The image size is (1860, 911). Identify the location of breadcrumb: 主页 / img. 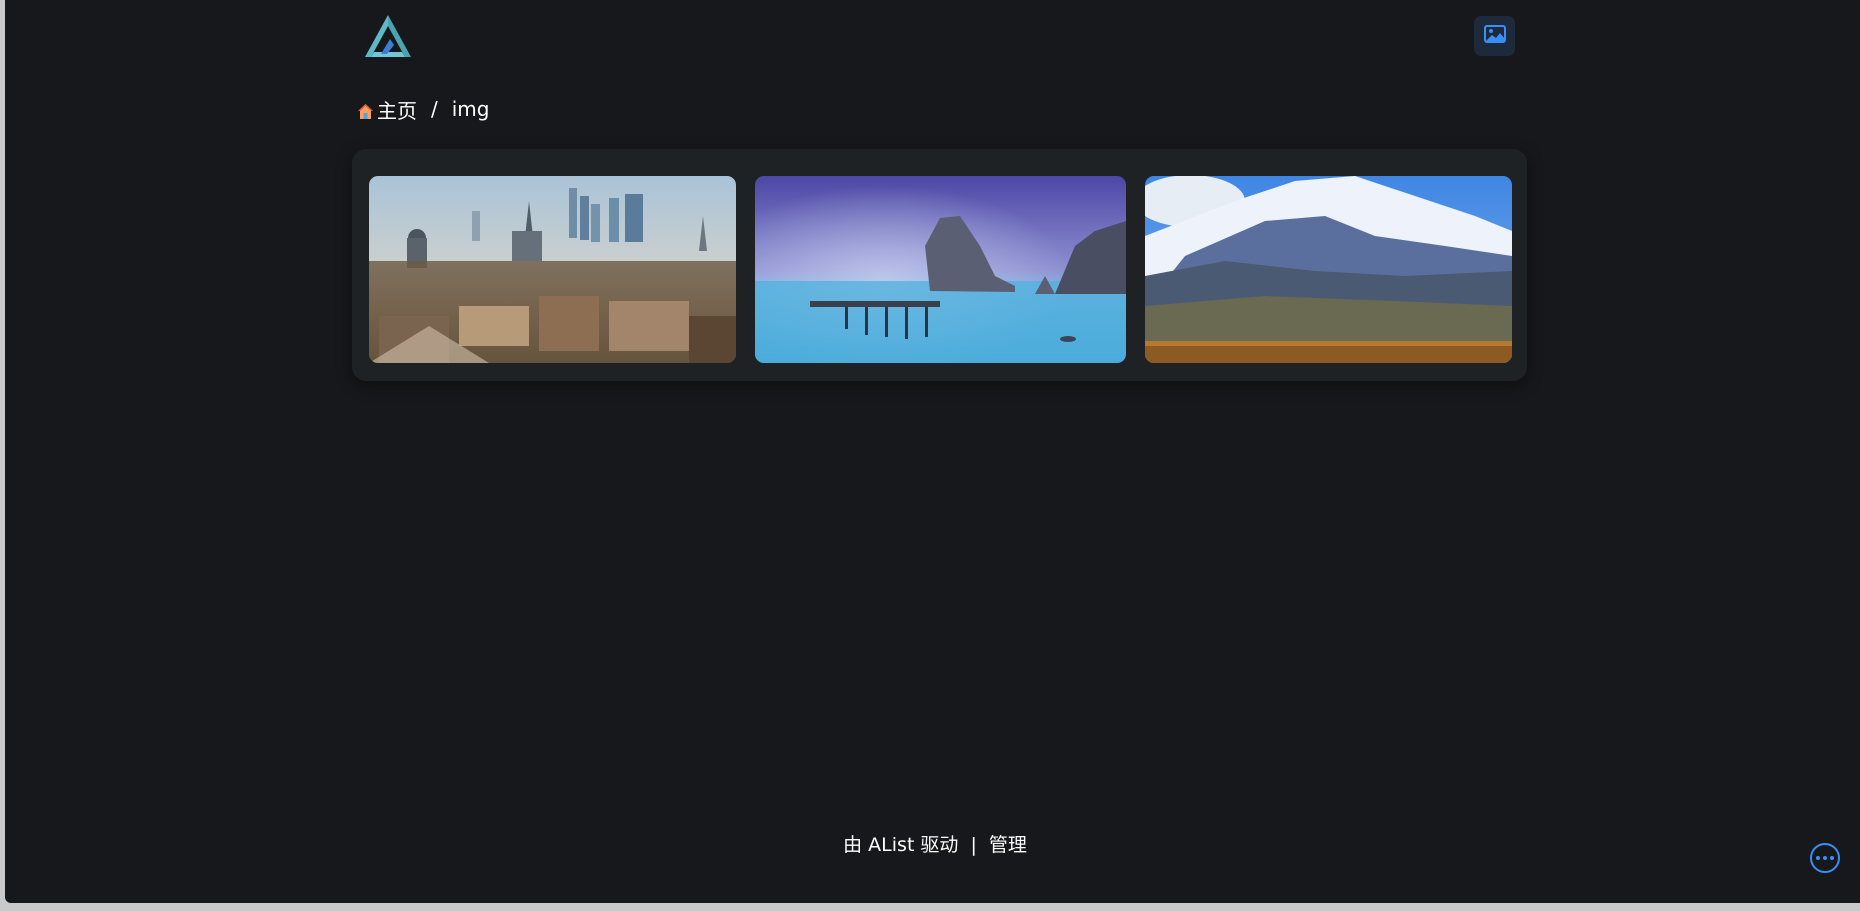
(423, 109).